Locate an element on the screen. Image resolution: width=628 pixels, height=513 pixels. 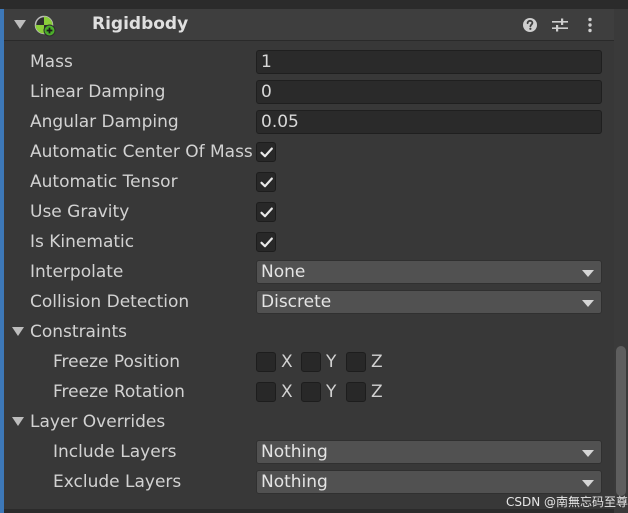
freeze-position-label: Freeze Position is located at coordinates (117, 362).